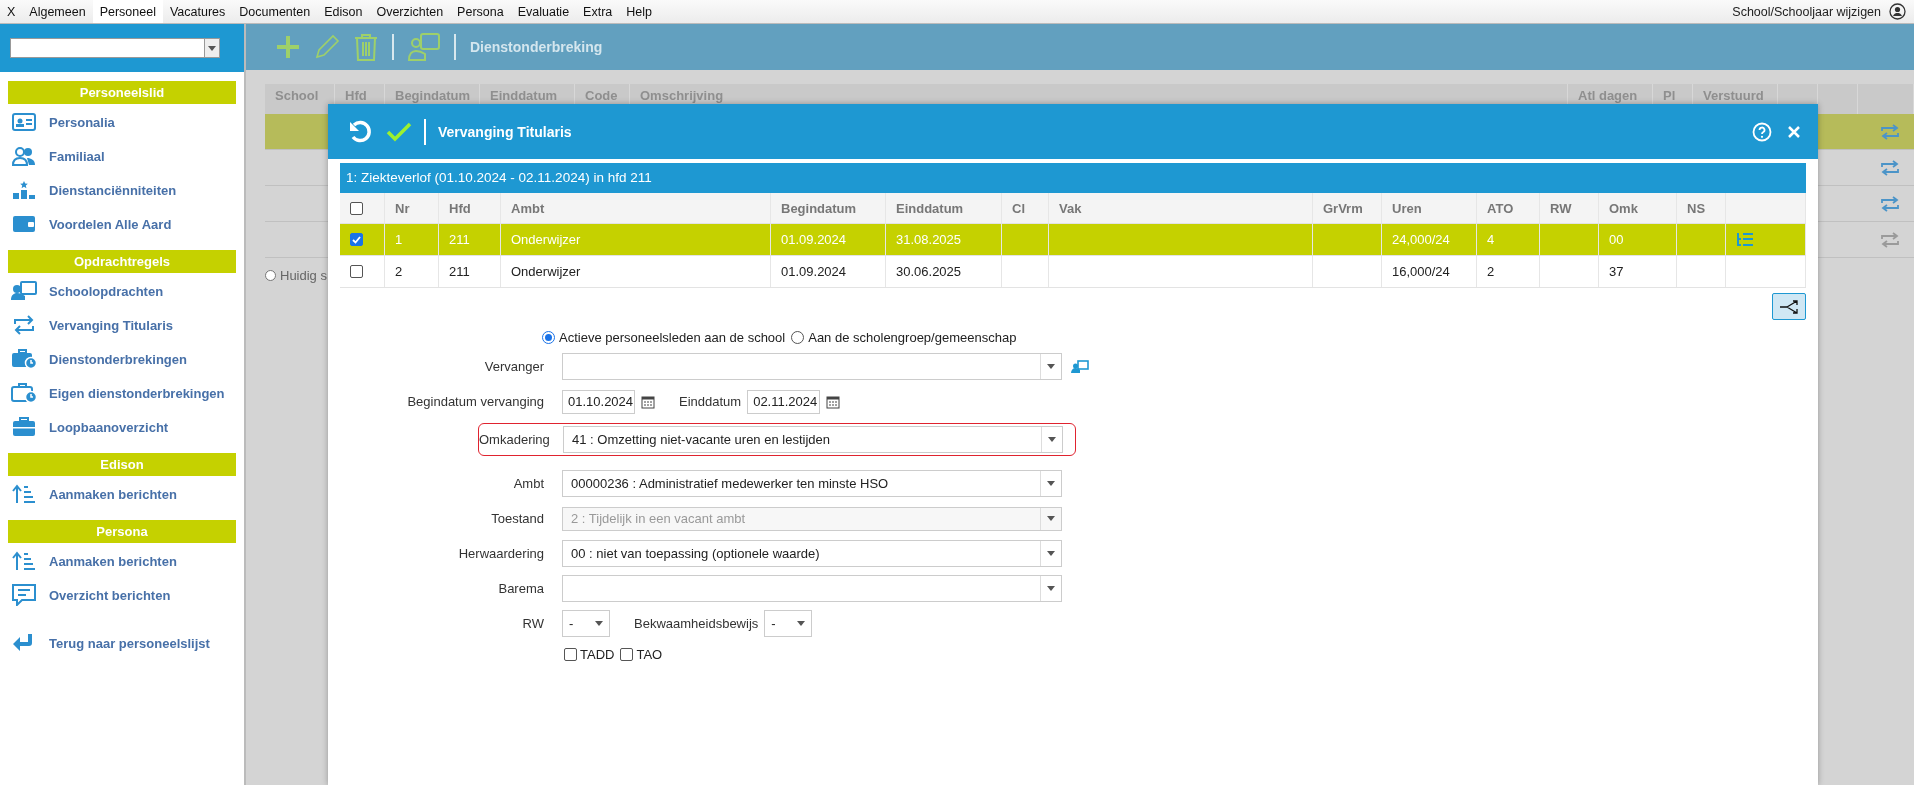  What do you see at coordinates (505, 131) in the screenshot?
I see `dialog-title: Vervanging Titularis` at bounding box center [505, 131].